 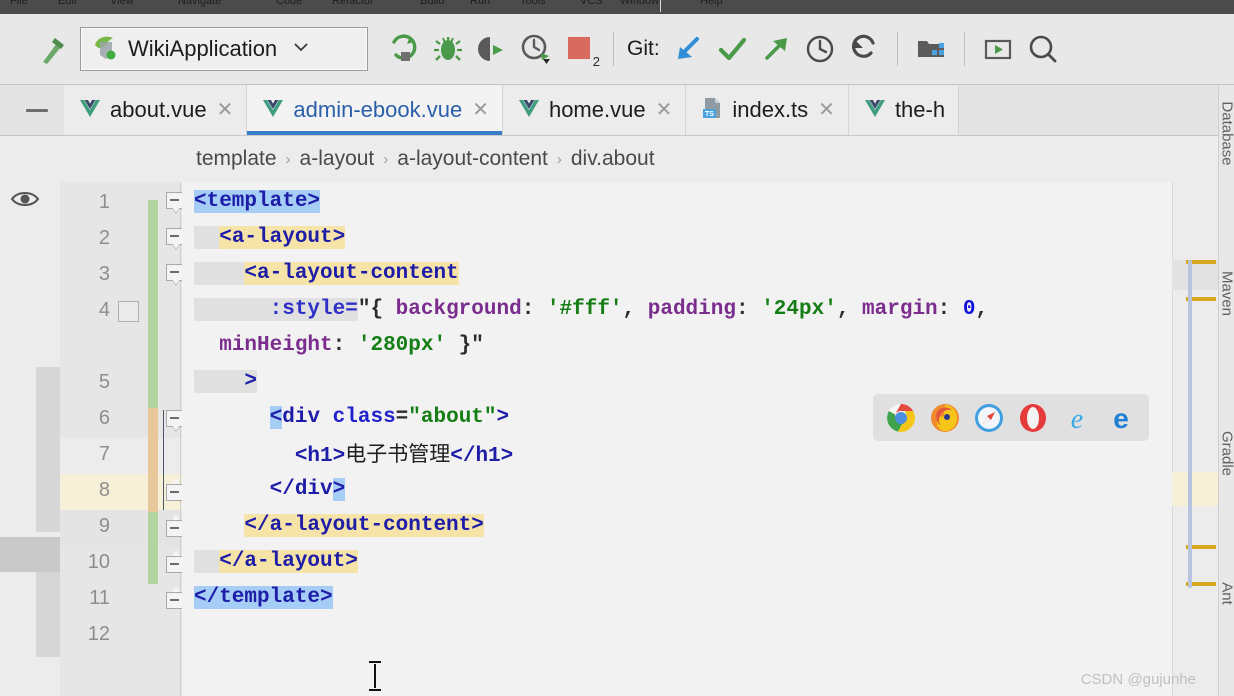 I want to click on safari-icon, so click(x=989, y=418).